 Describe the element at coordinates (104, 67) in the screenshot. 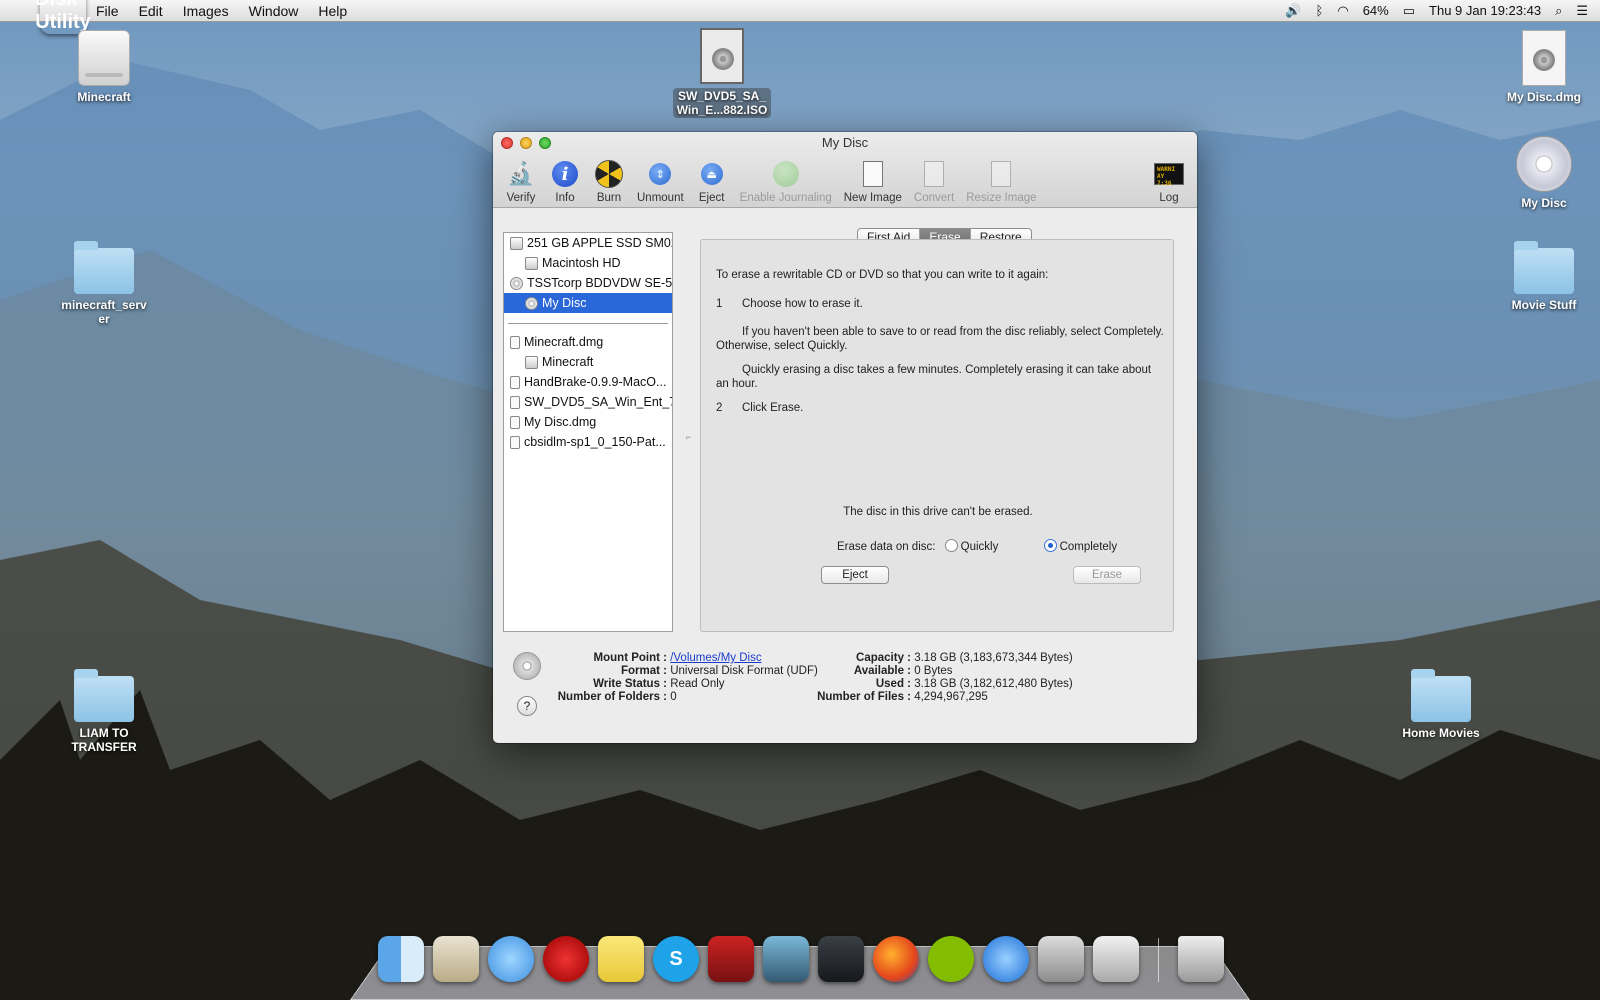

I see `desktop-icon-minecraft: Minecraft` at that location.